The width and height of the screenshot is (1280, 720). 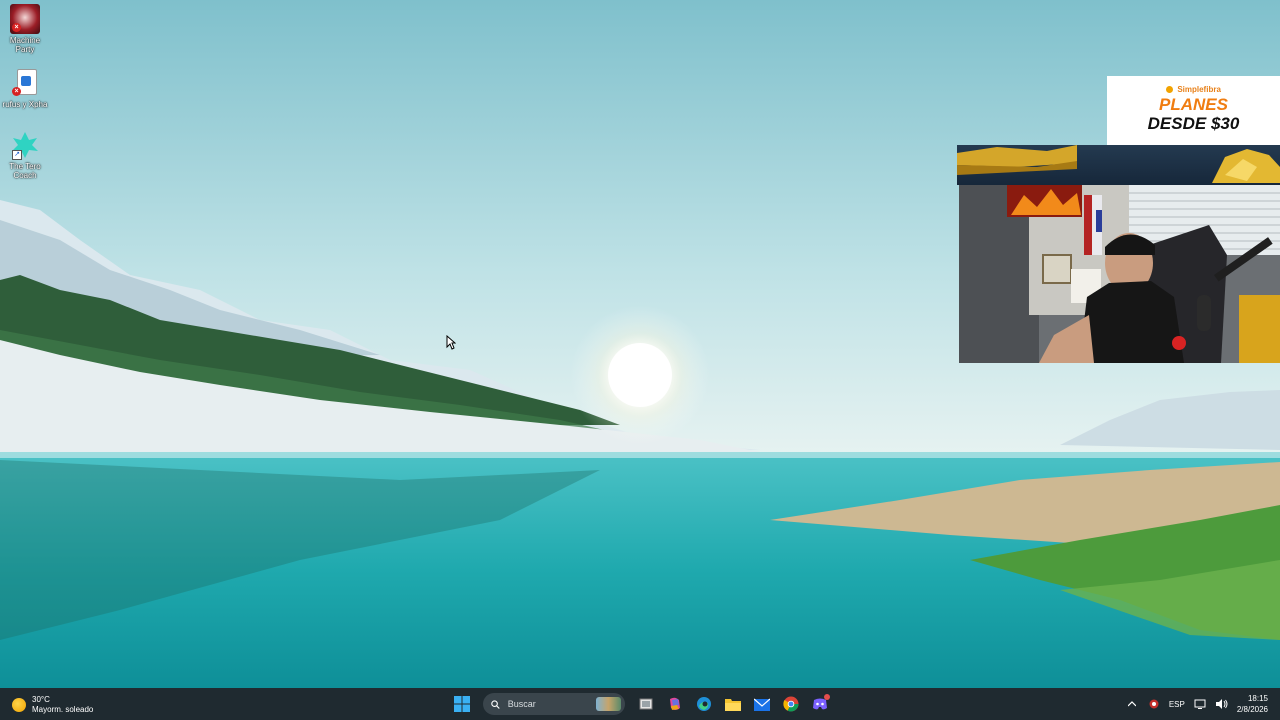 I want to click on search-input, so click(x=547, y=704).